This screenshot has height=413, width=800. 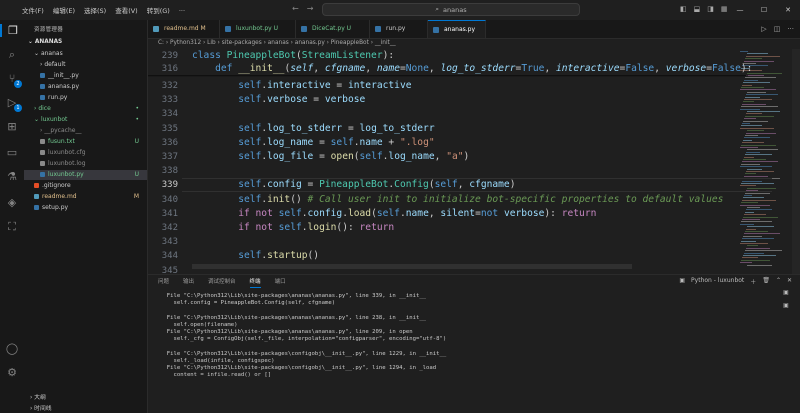 What do you see at coordinates (12, 176) in the screenshot?
I see `testing-icon: ⚗` at bounding box center [12, 176].